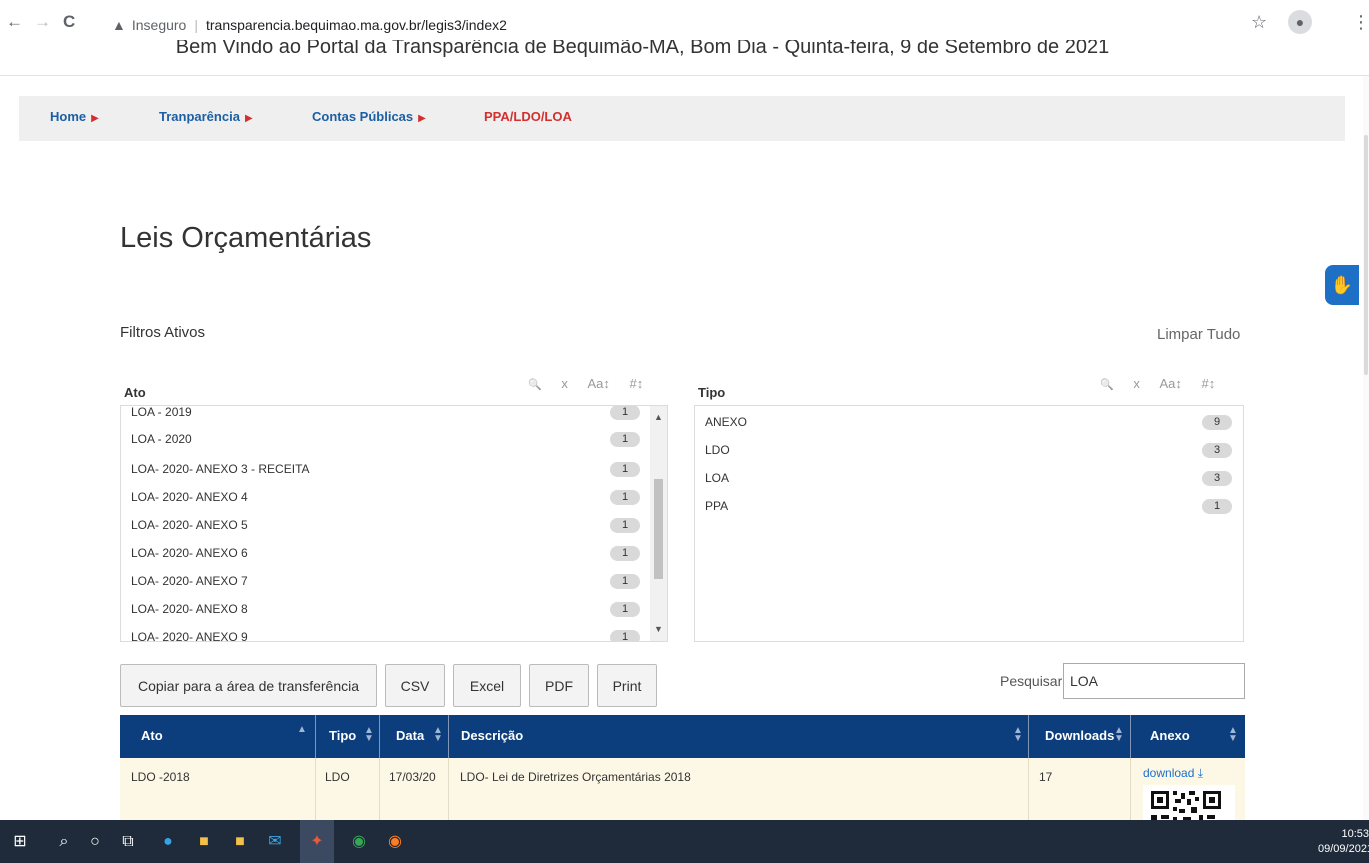  What do you see at coordinates (206, 116) in the screenshot?
I see `breadcrumb-transparencia: Tranparência ▶` at bounding box center [206, 116].